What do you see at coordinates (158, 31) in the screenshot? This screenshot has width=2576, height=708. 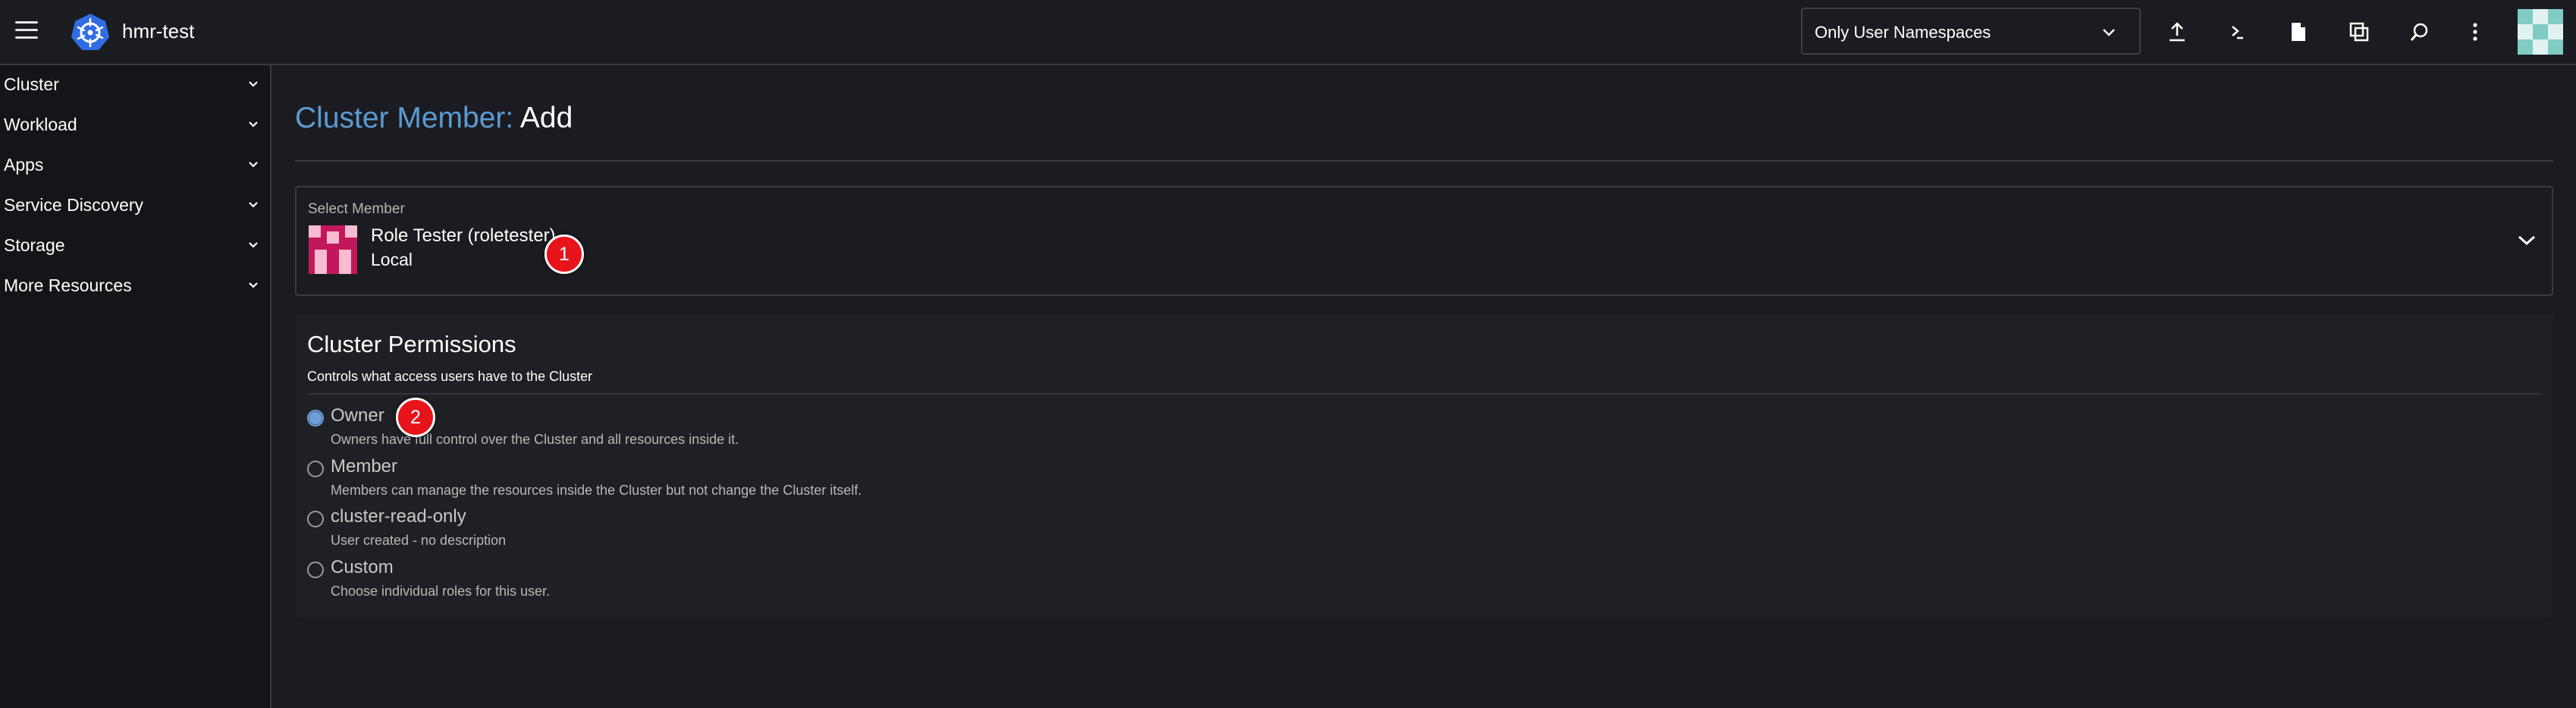 I see `cluster-name: hmr-test` at bounding box center [158, 31].